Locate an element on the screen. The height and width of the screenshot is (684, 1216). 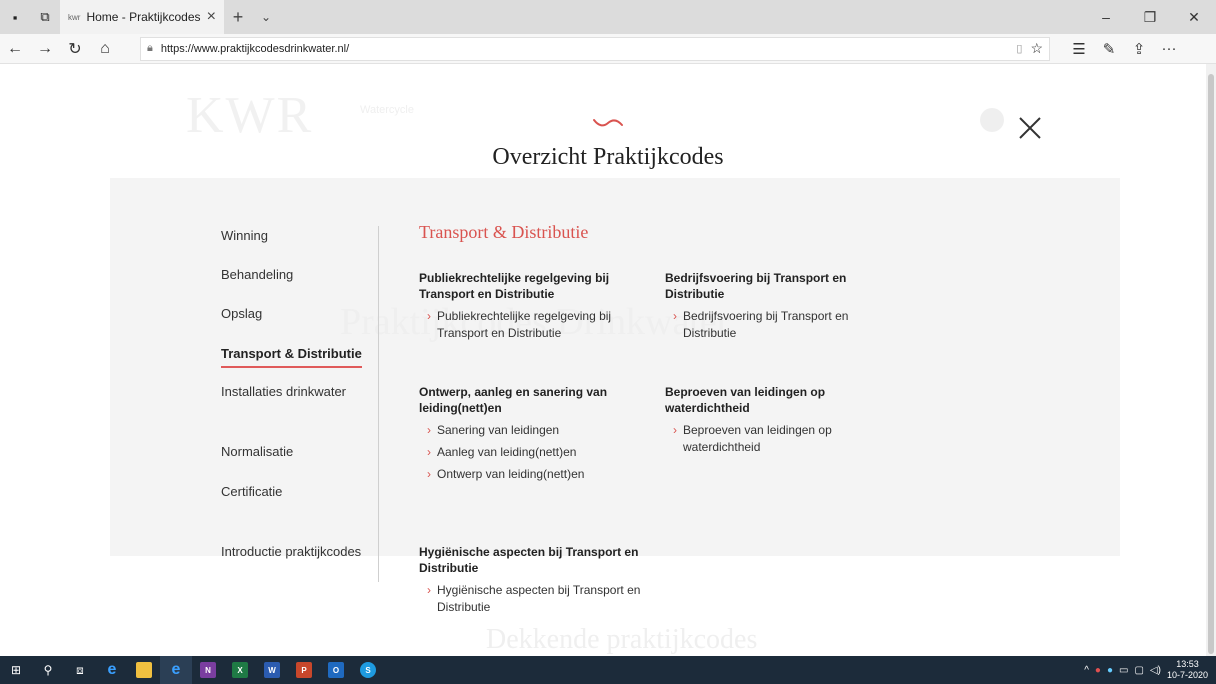
edge-icon: e is located at coordinates (176, 670).